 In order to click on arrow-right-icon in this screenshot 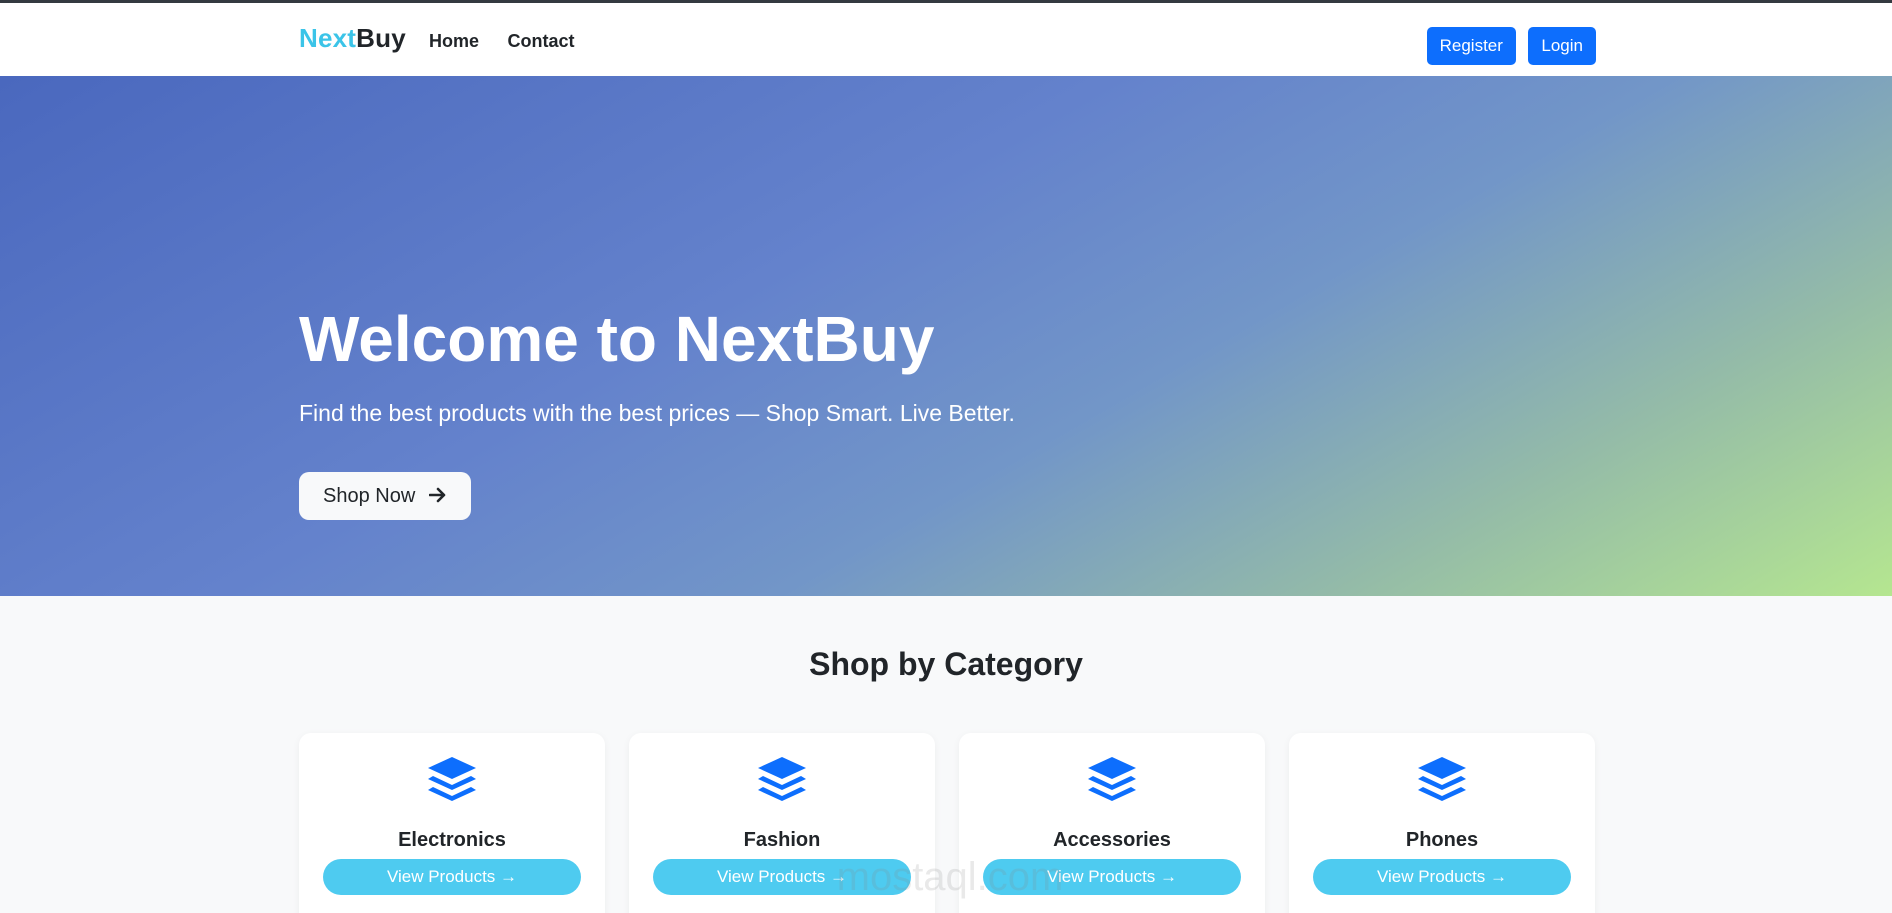, I will do `click(437, 496)`.